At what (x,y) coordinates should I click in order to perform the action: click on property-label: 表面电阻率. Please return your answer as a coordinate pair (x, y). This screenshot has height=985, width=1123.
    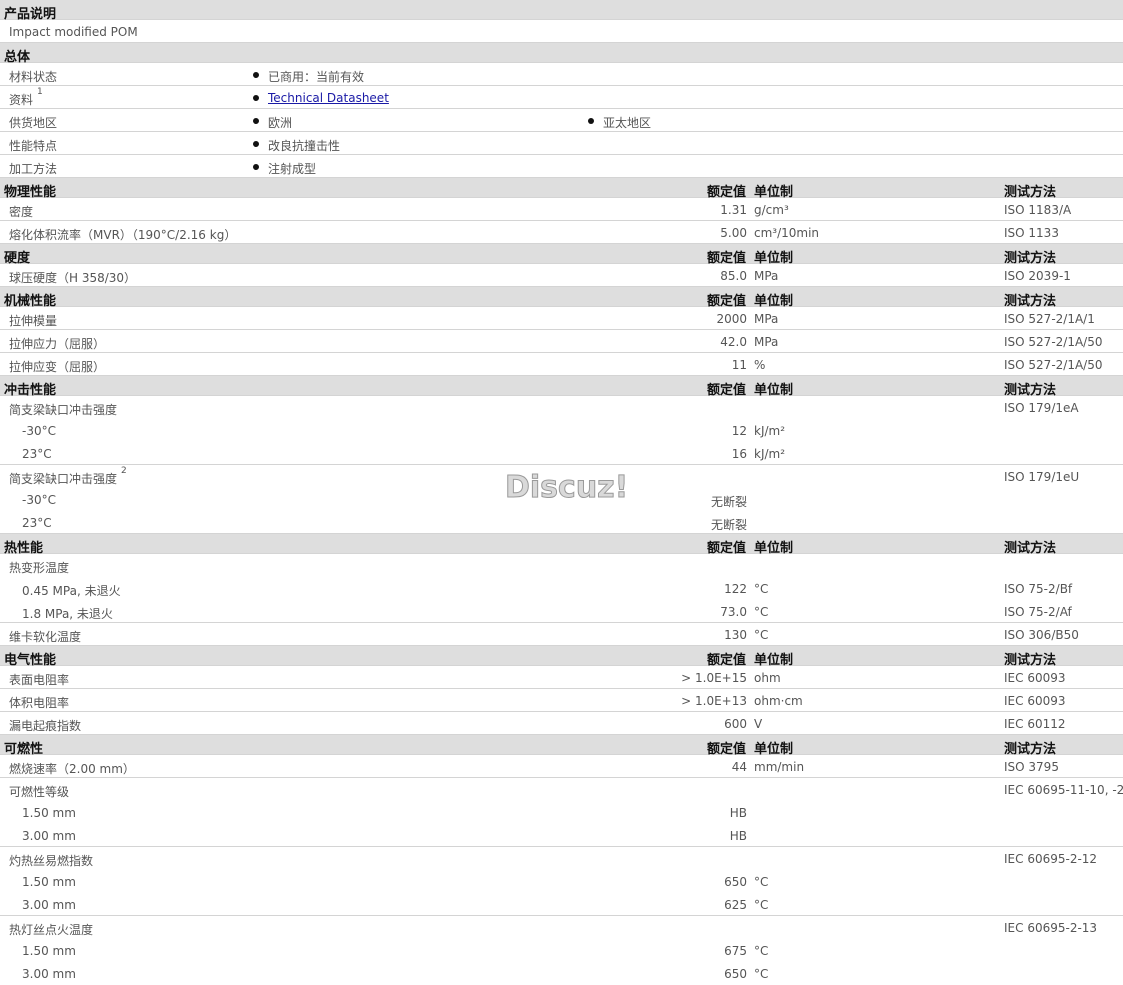
    Looking at the image, I should click on (39, 680).